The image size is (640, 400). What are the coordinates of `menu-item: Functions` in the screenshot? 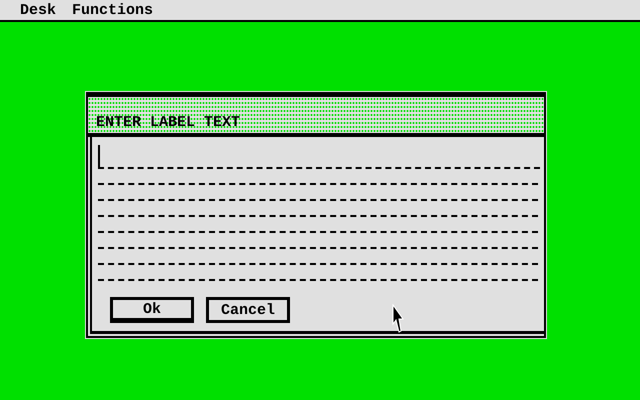 It's located at (113, 10).